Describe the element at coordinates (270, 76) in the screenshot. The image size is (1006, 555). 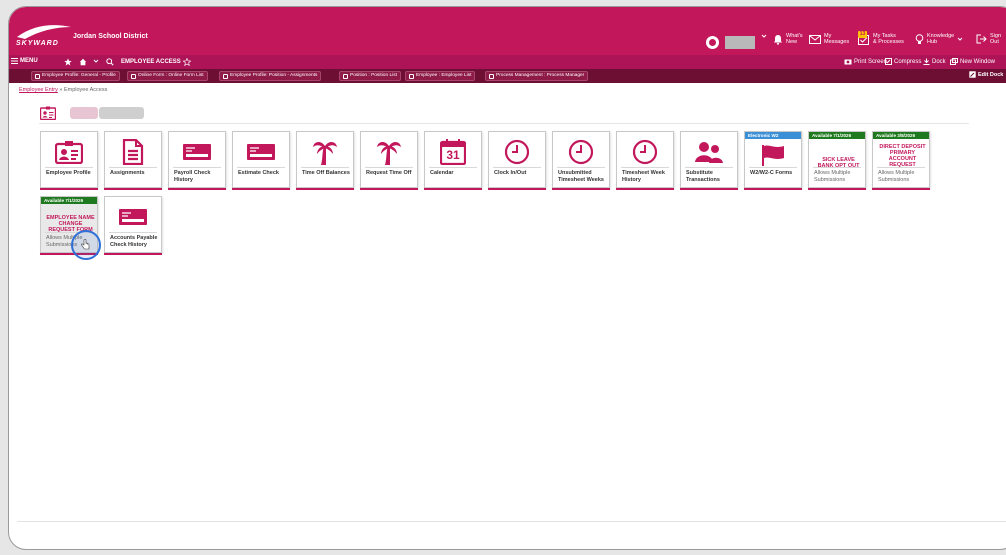
I see `tab-employee-profile-position: Employee Profile: Position - Assignments` at that location.